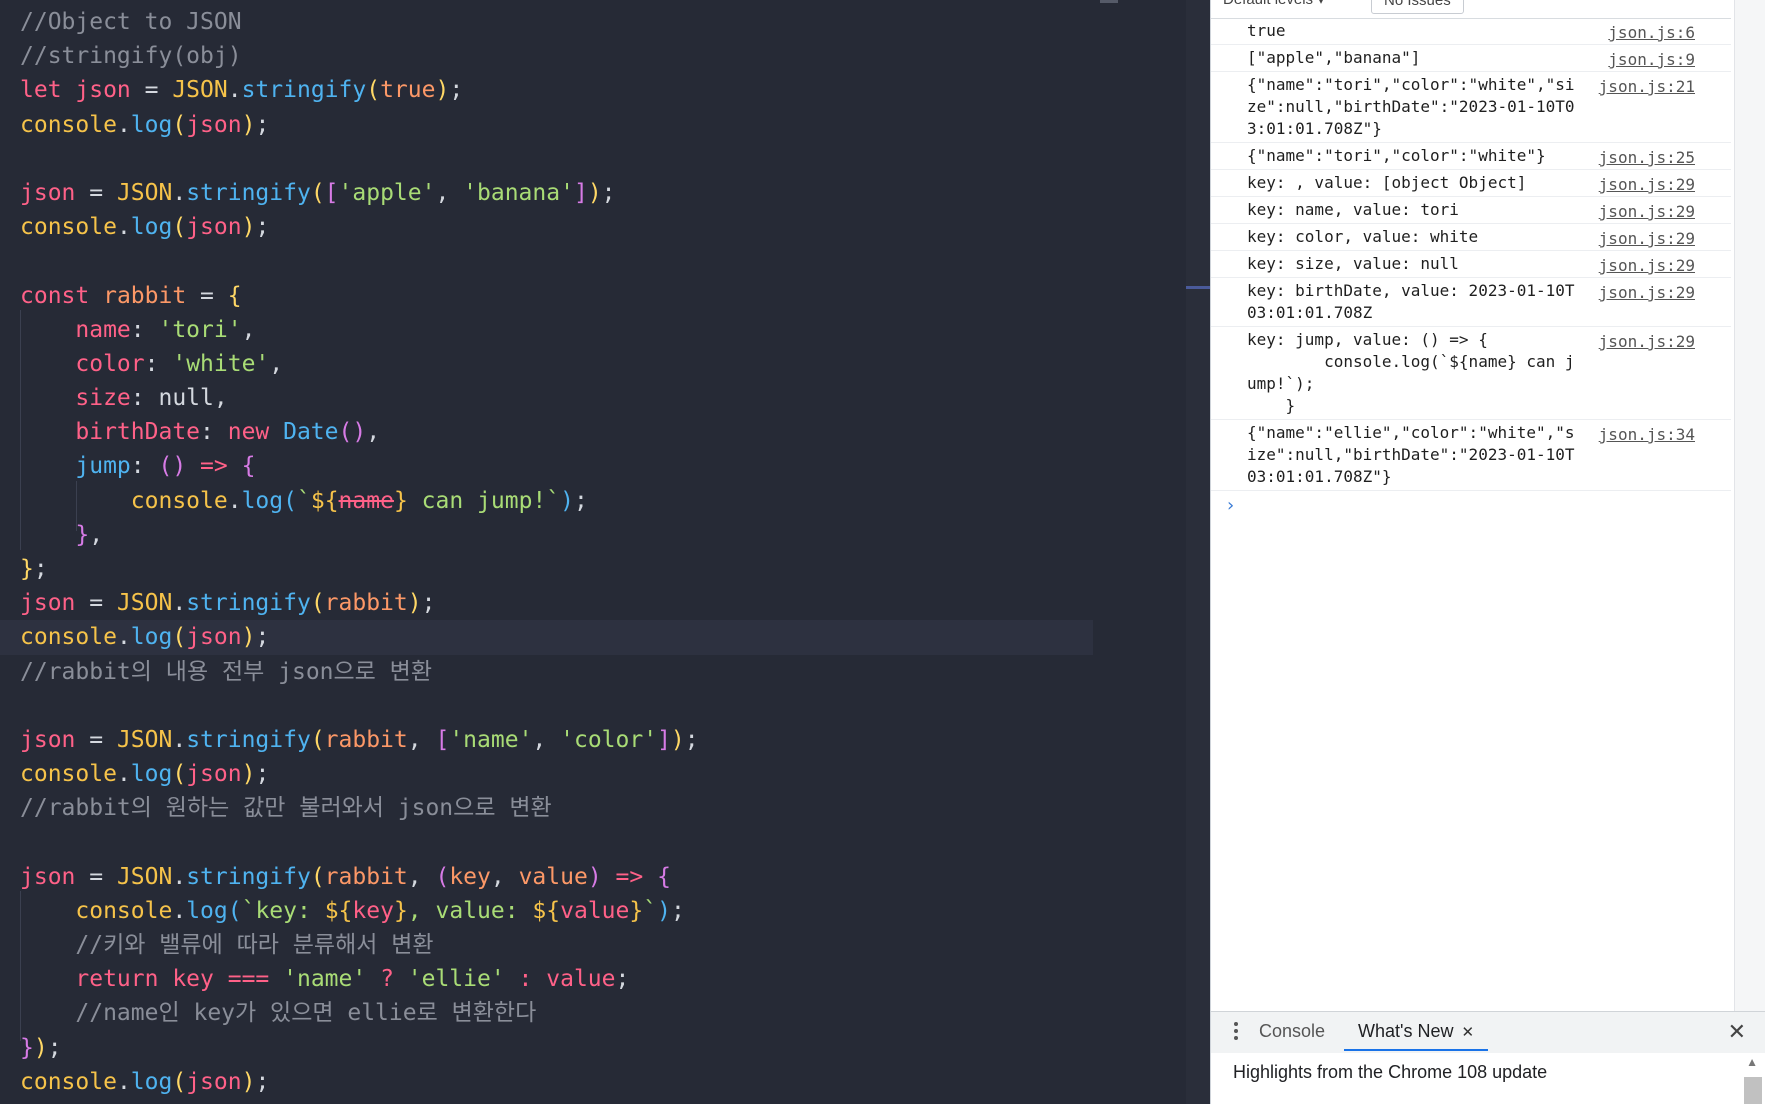 The height and width of the screenshot is (1104, 1765). Describe the element at coordinates (1230, 505) in the screenshot. I see `console-prompt-icon: ›` at that location.